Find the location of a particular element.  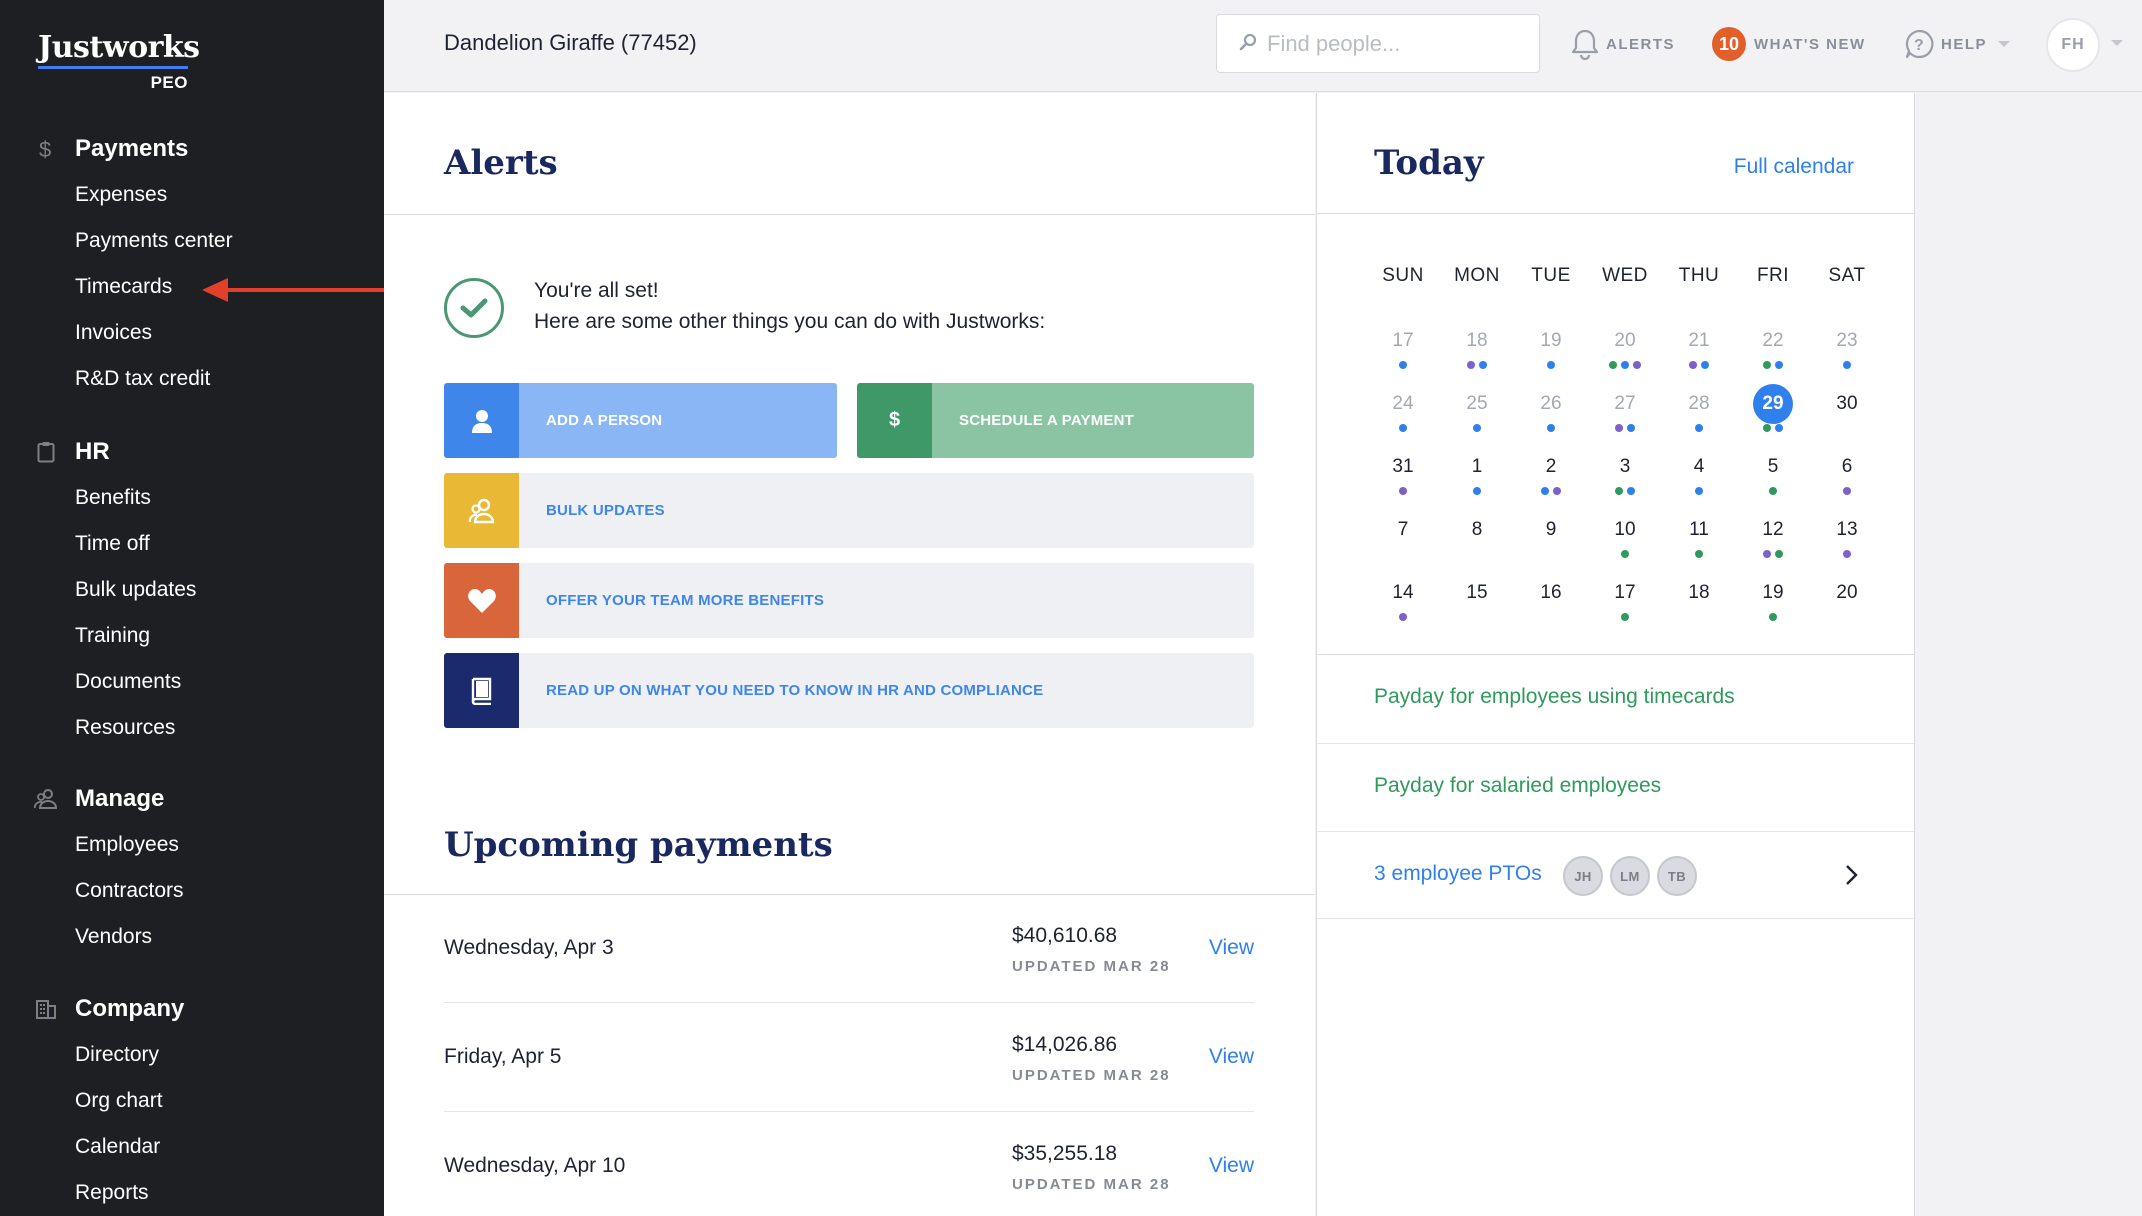

calendar-day: 3 is located at coordinates (1625, 478).